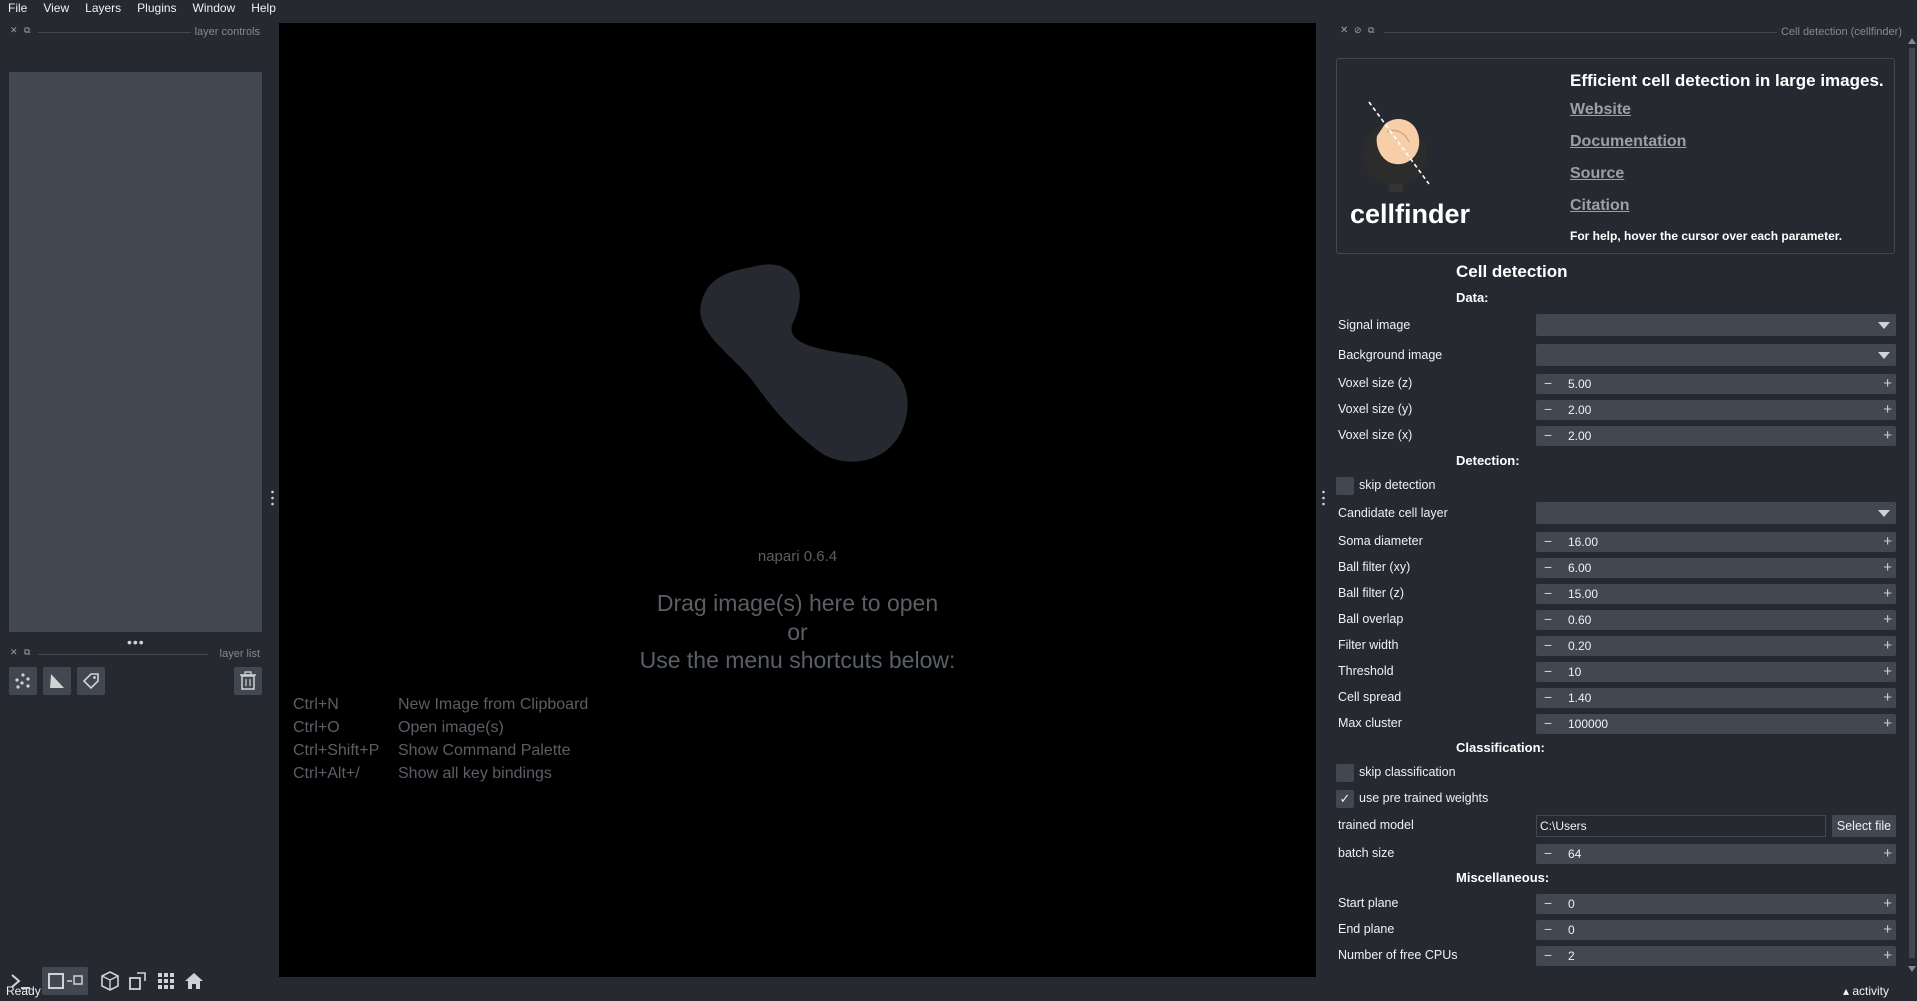 The width and height of the screenshot is (1917, 1001). I want to click on skip-detection-checkbox, so click(1345, 486).